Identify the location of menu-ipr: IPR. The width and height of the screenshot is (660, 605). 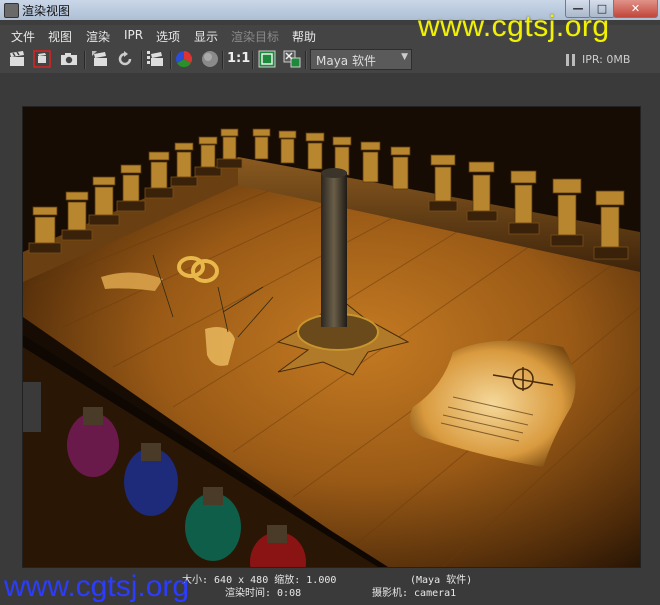
(133, 35).